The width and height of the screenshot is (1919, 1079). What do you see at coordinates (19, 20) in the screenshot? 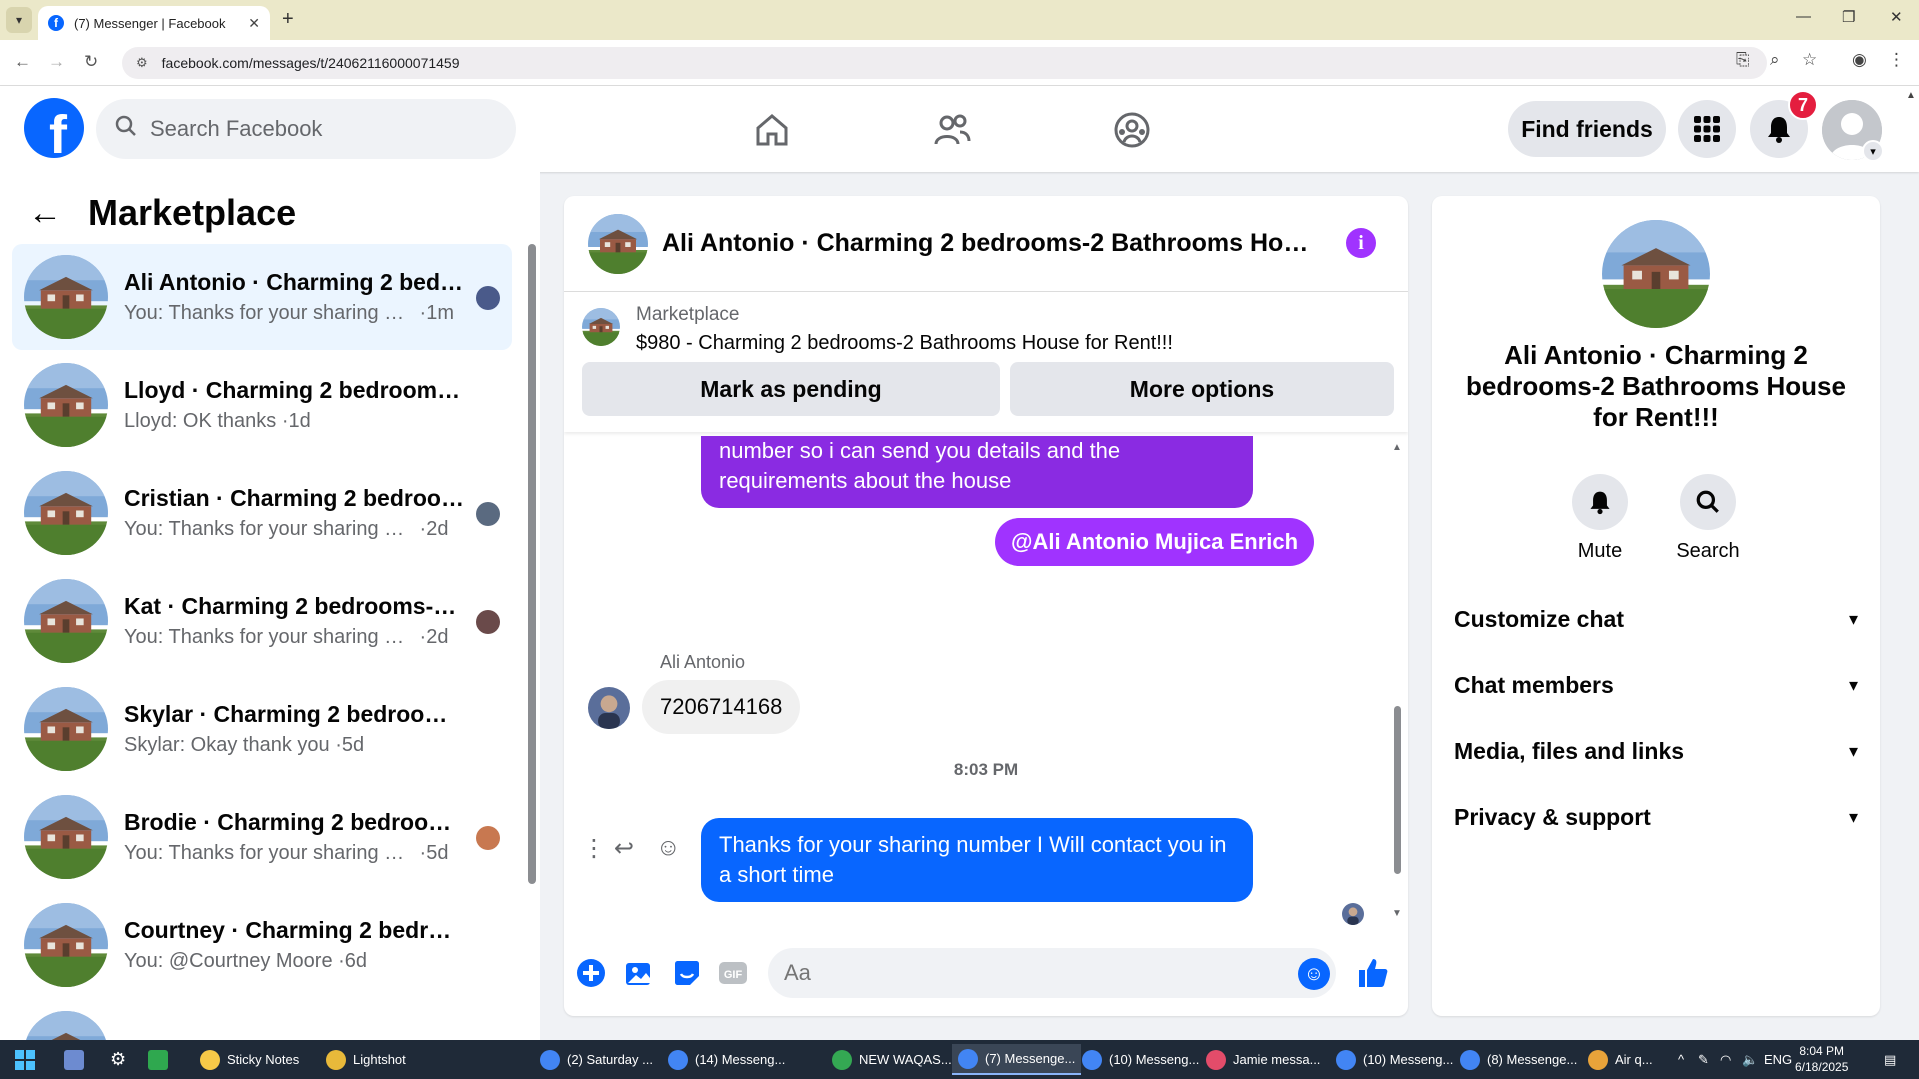
I see `tab-search-icon: ▾` at bounding box center [19, 20].